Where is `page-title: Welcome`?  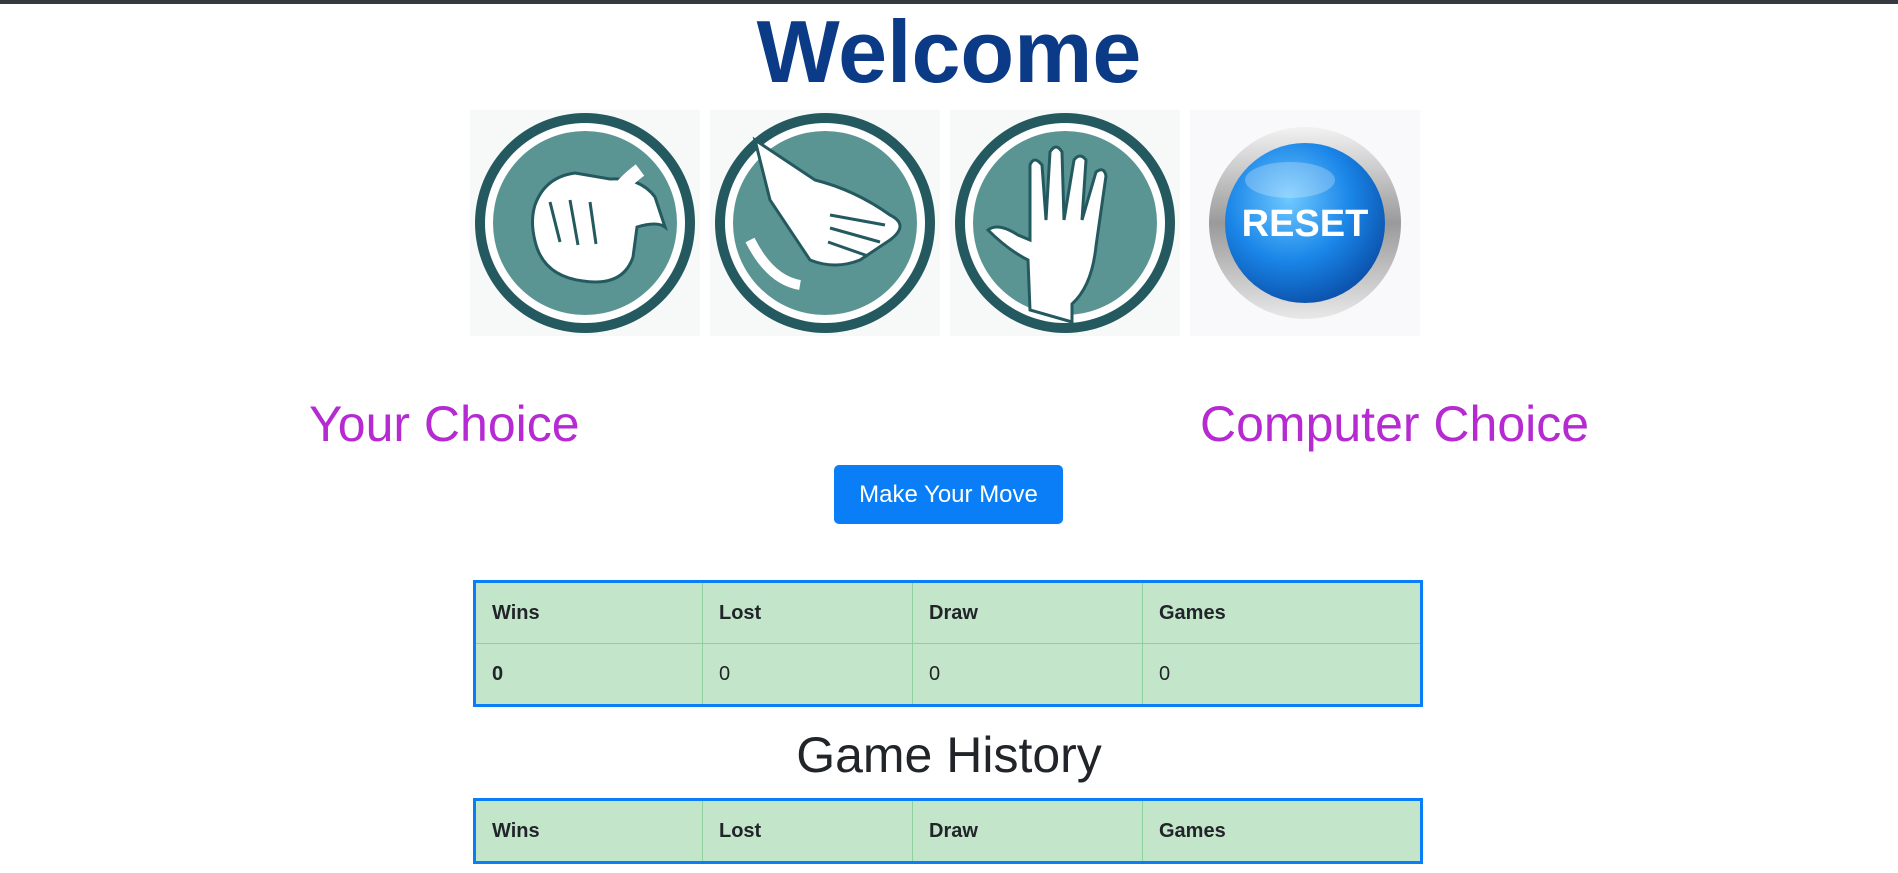 page-title: Welcome is located at coordinates (949, 51).